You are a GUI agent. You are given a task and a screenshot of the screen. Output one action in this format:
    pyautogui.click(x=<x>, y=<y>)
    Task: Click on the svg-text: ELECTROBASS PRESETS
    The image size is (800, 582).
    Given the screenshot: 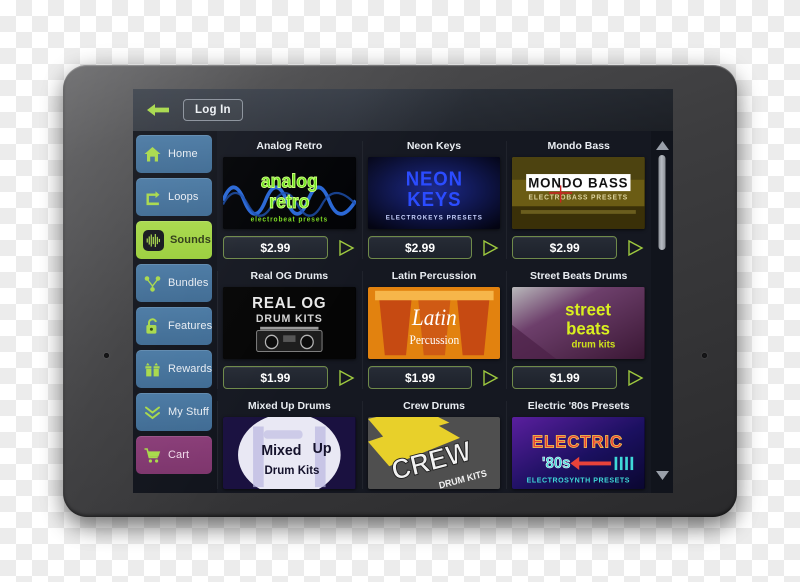 What is the action you would take?
    pyautogui.click(x=579, y=197)
    